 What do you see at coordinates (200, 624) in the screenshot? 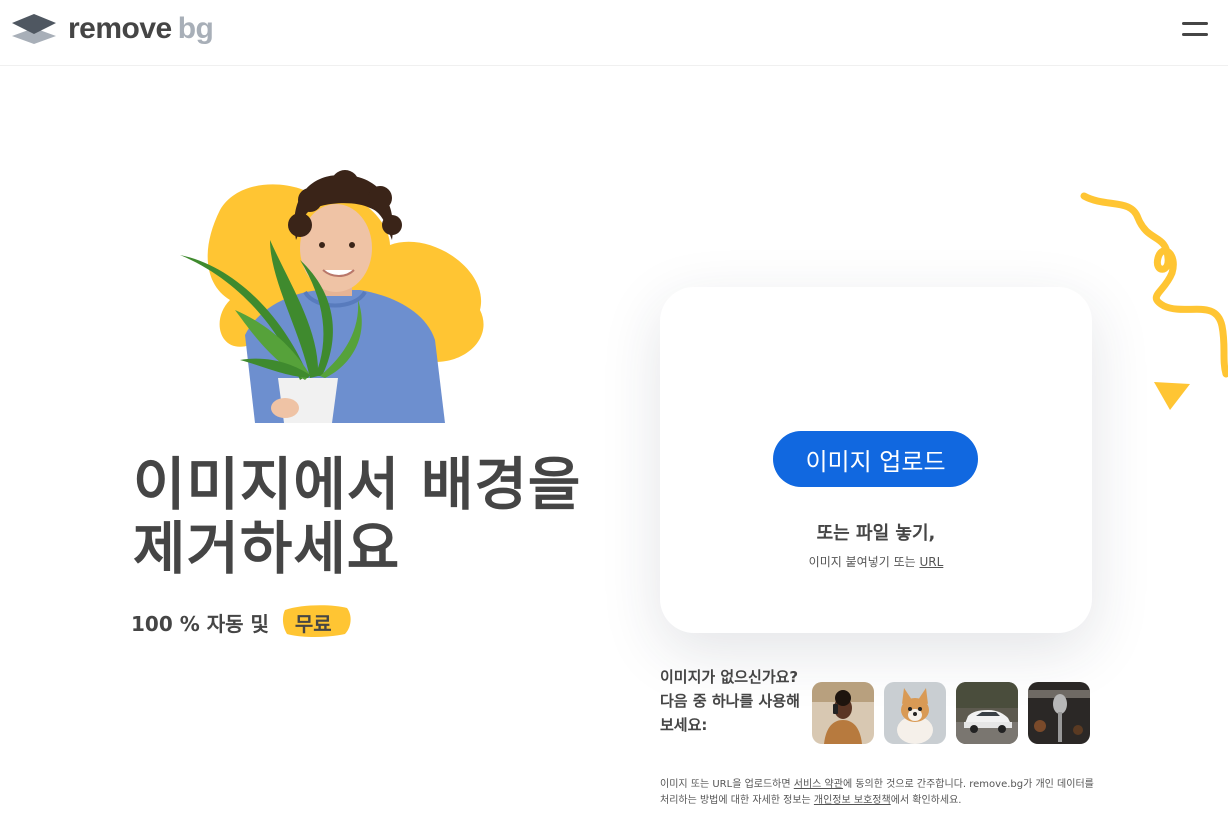
I see `subline-text: 100 % 자동 및` at bounding box center [200, 624].